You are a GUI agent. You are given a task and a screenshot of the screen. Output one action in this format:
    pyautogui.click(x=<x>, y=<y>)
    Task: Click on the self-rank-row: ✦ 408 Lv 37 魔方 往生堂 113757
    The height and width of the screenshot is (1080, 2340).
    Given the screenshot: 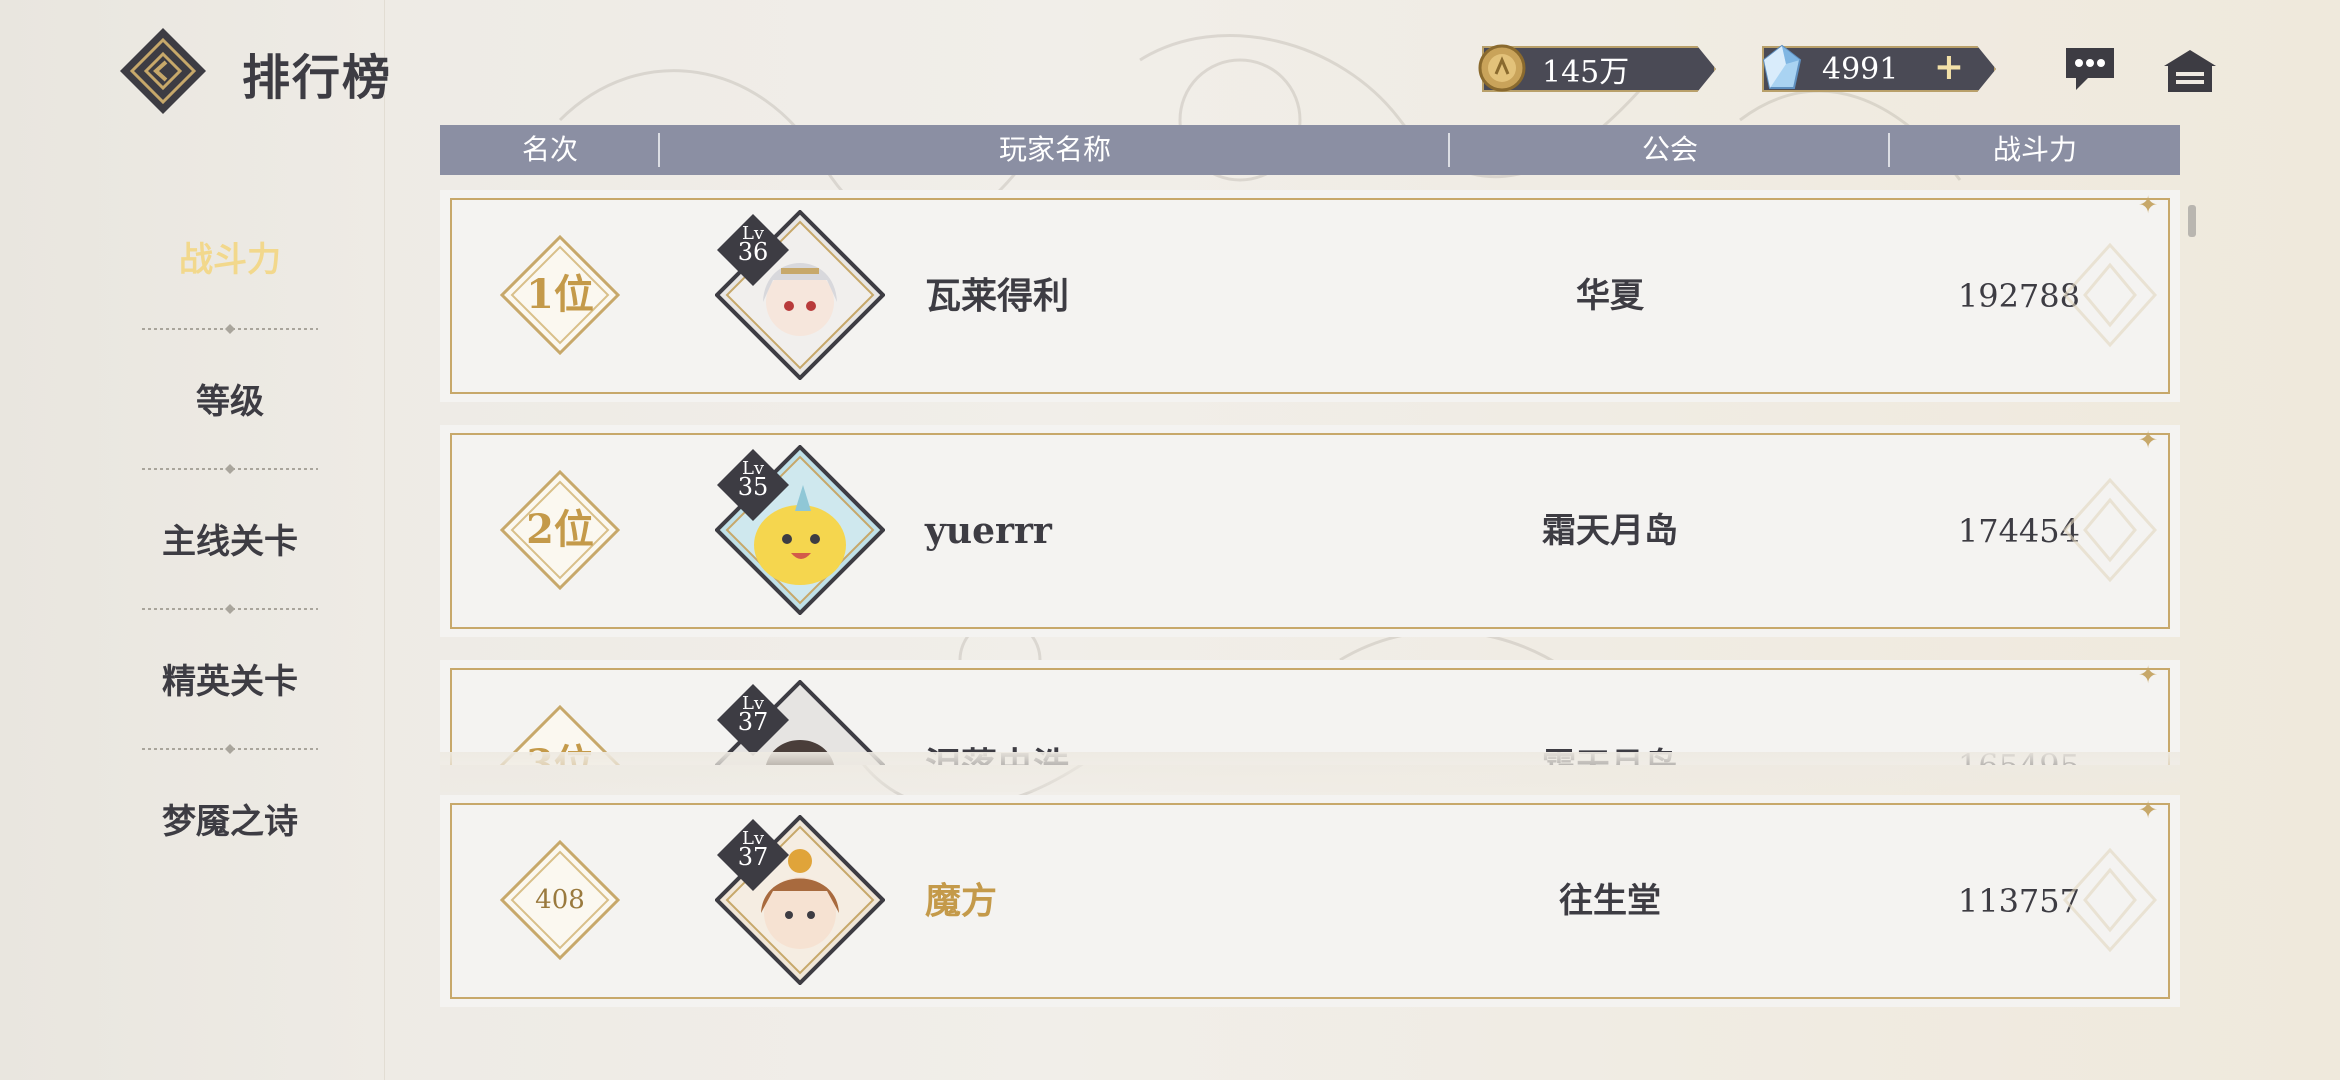 What is the action you would take?
    pyautogui.click(x=1310, y=901)
    